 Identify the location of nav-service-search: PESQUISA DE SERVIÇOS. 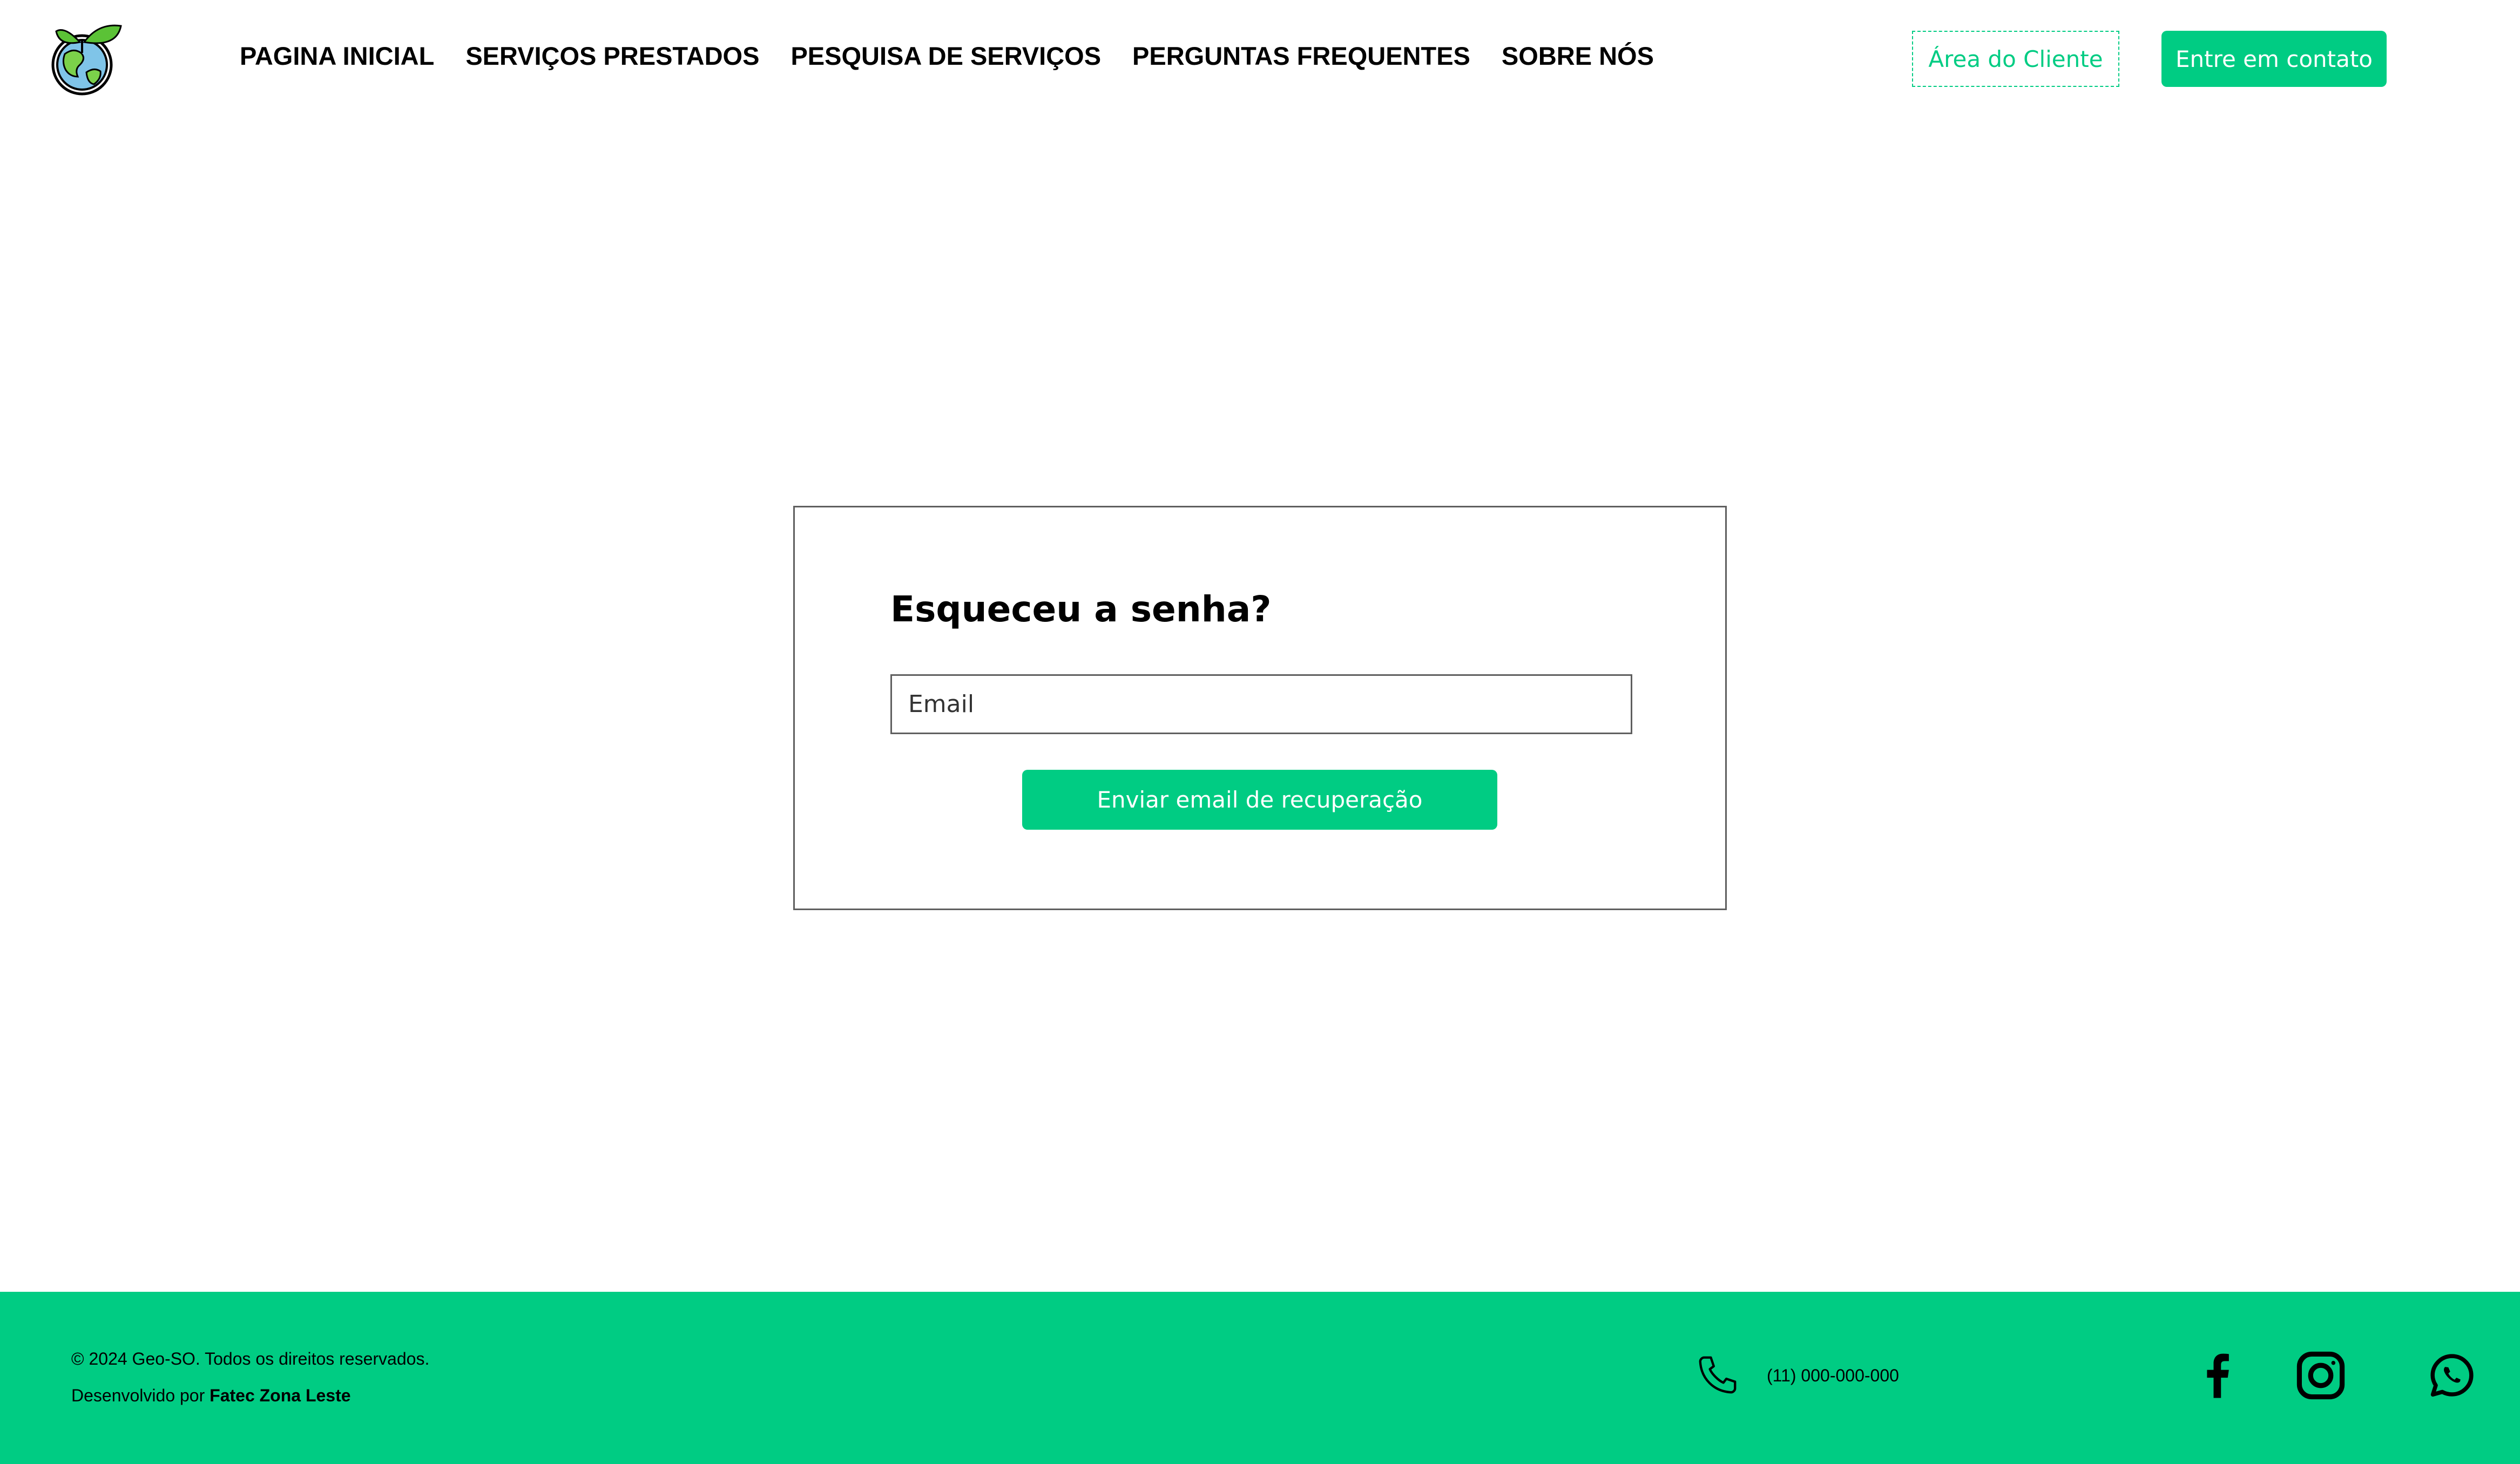
(946, 56).